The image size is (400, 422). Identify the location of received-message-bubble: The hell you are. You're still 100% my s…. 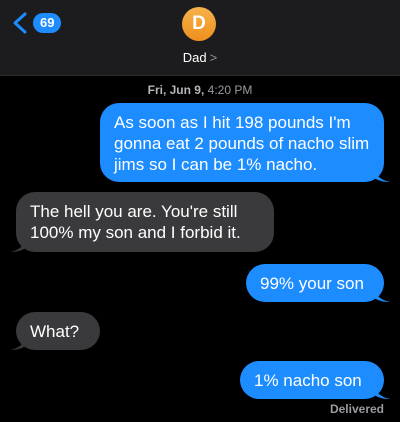
(142, 222).